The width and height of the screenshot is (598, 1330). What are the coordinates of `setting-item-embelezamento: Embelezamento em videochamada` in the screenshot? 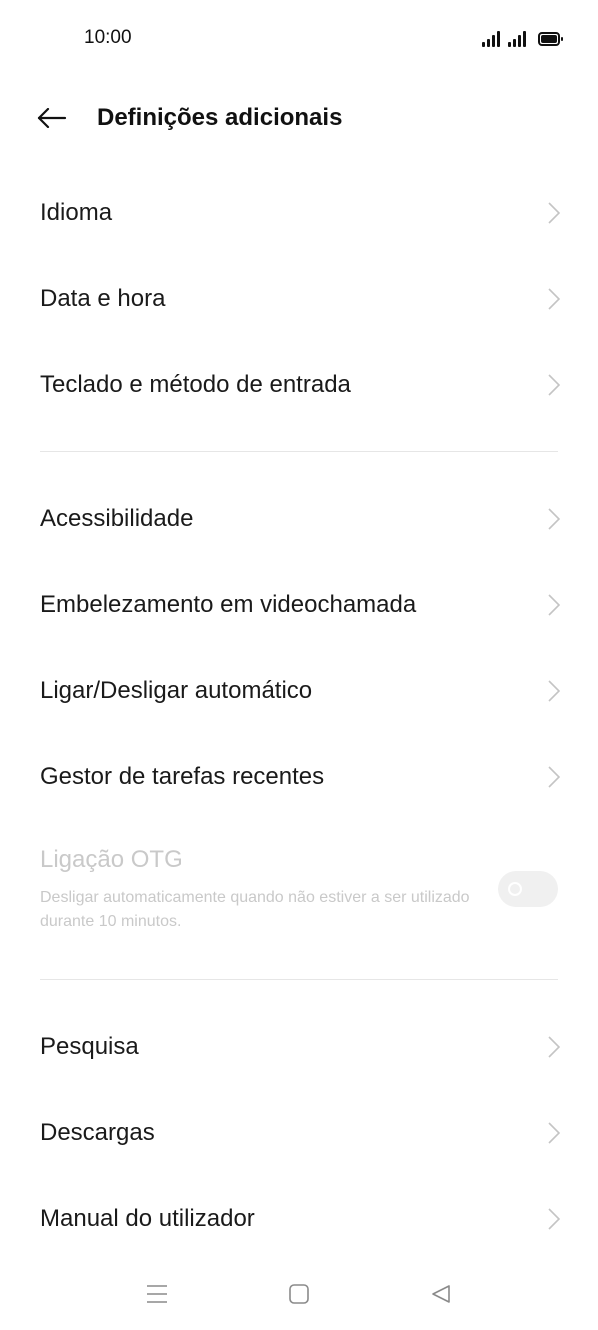 It's located at (299, 605).